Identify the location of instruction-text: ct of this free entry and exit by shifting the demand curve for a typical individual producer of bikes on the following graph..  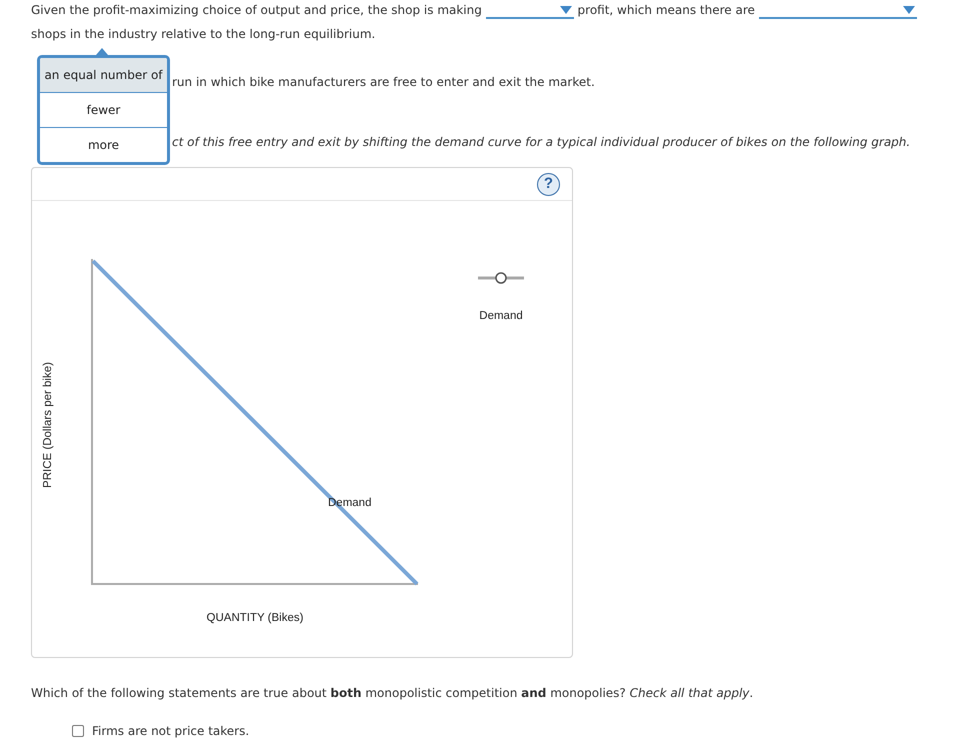
(541, 142).